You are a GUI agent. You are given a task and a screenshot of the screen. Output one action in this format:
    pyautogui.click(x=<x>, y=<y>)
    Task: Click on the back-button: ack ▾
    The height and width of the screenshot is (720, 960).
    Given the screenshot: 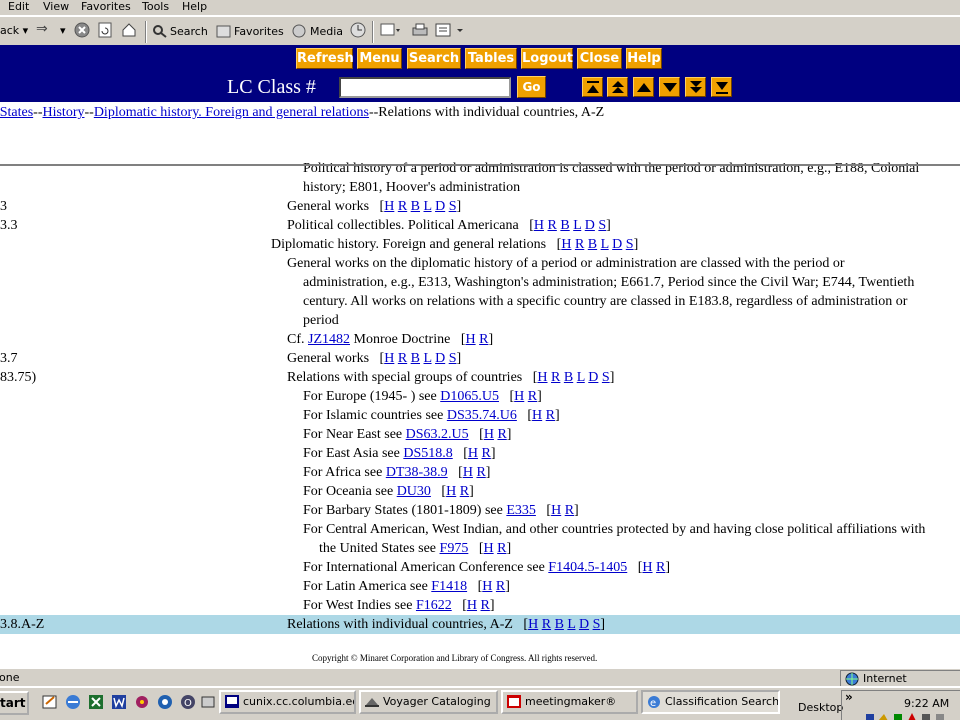 What is the action you would take?
    pyautogui.click(x=14, y=30)
    